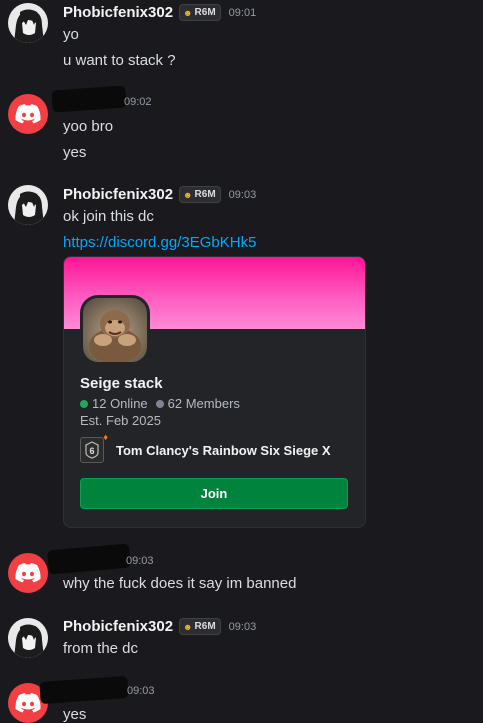 Image resolution: width=483 pixels, height=723 pixels. I want to click on invite-link: https://discord.gg/3EGbKHk5, so click(159, 242).